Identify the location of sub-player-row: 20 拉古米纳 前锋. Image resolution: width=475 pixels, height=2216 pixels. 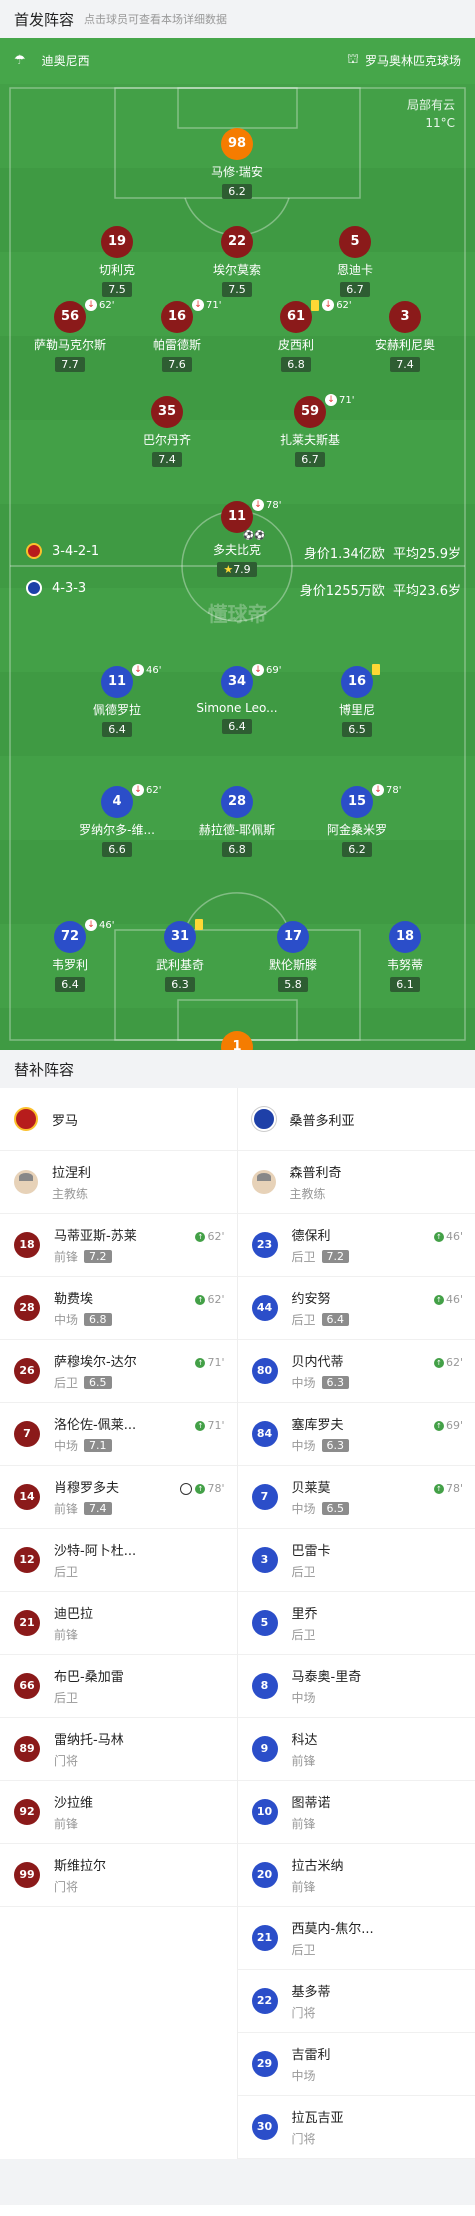
(356, 1875).